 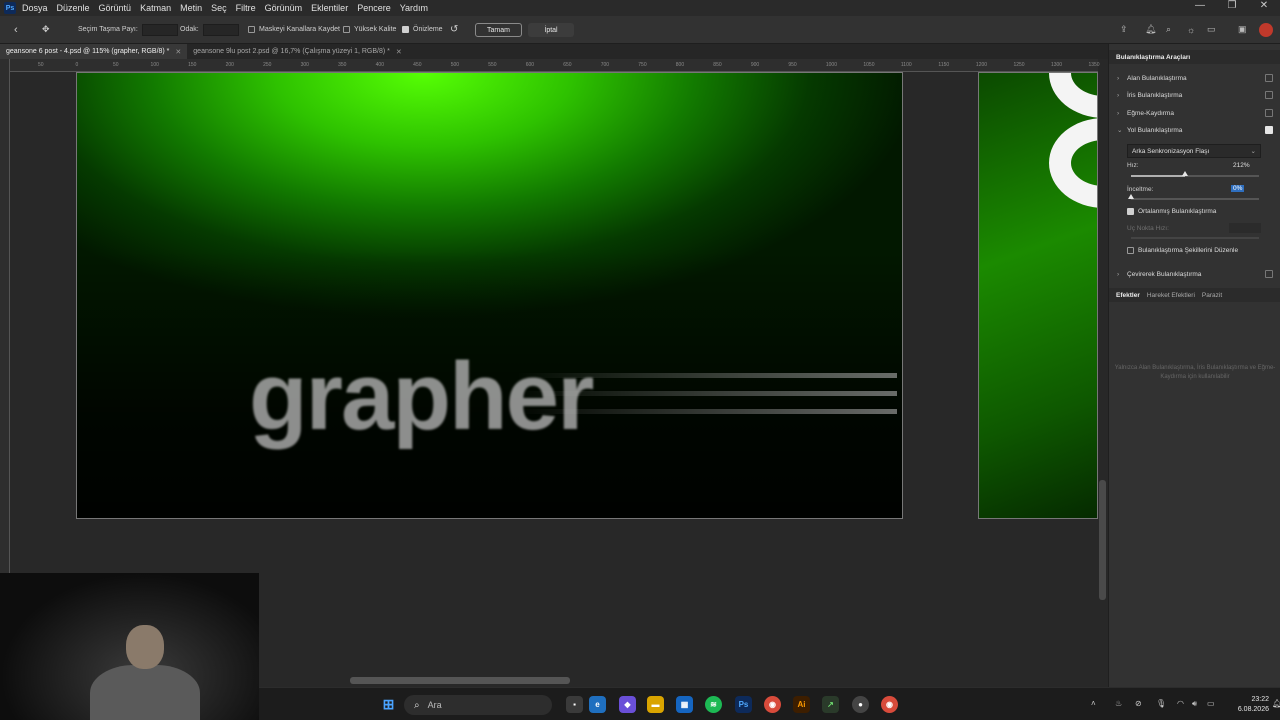 I want to click on photoshop-logo-icon: Ps, so click(x=10, y=8).